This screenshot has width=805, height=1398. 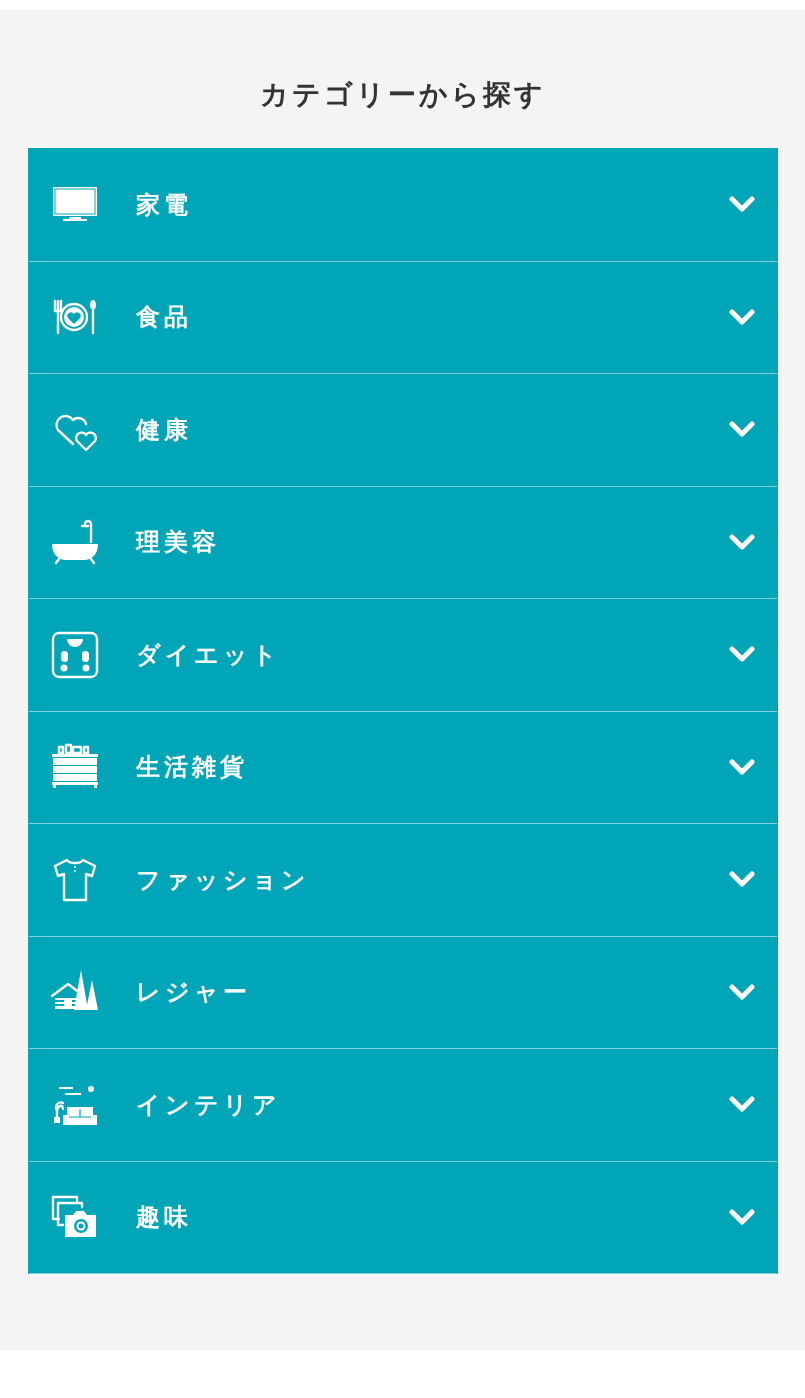 I want to click on category-item: 生活雑貨, so click(x=403, y=767).